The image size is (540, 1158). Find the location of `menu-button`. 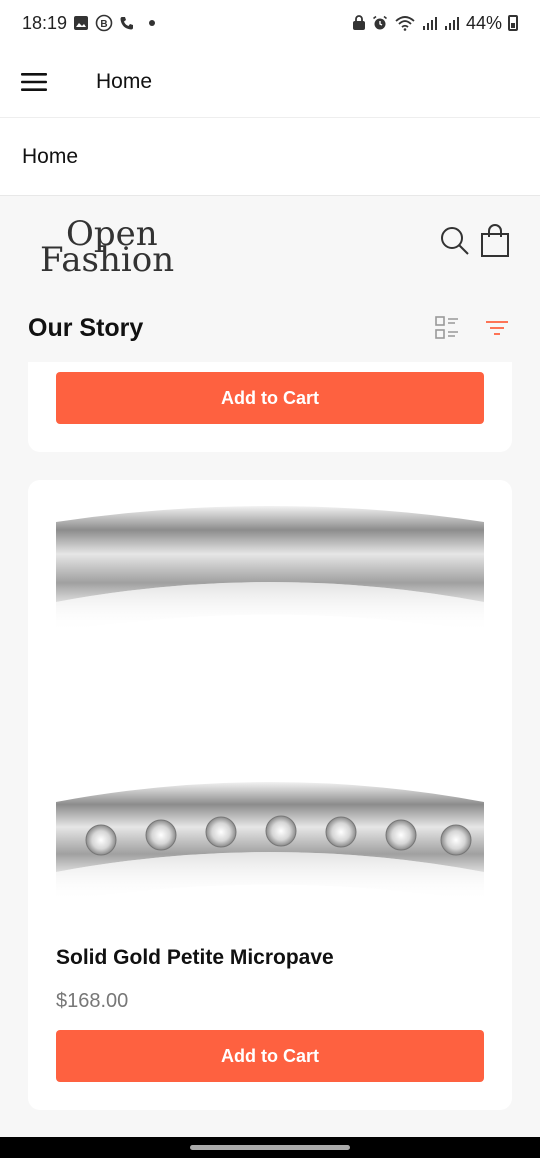

menu-button is located at coordinates (35, 82).